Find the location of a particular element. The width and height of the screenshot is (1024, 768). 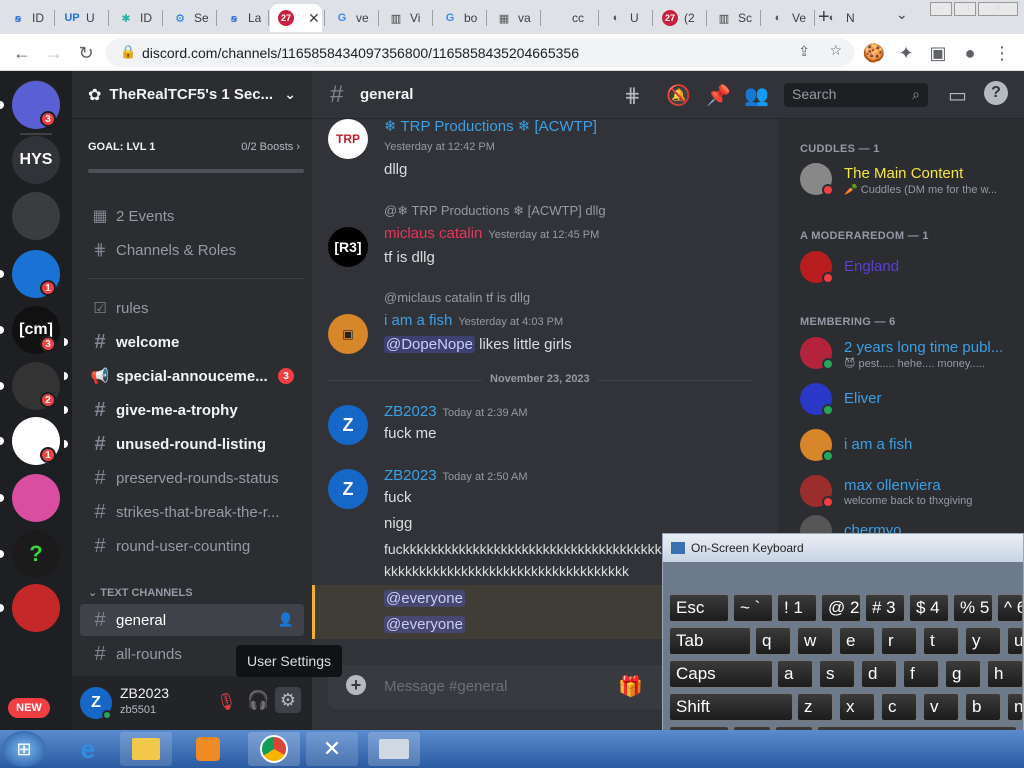

channel-item: # give-me-a-trophy is located at coordinates (192, 410).